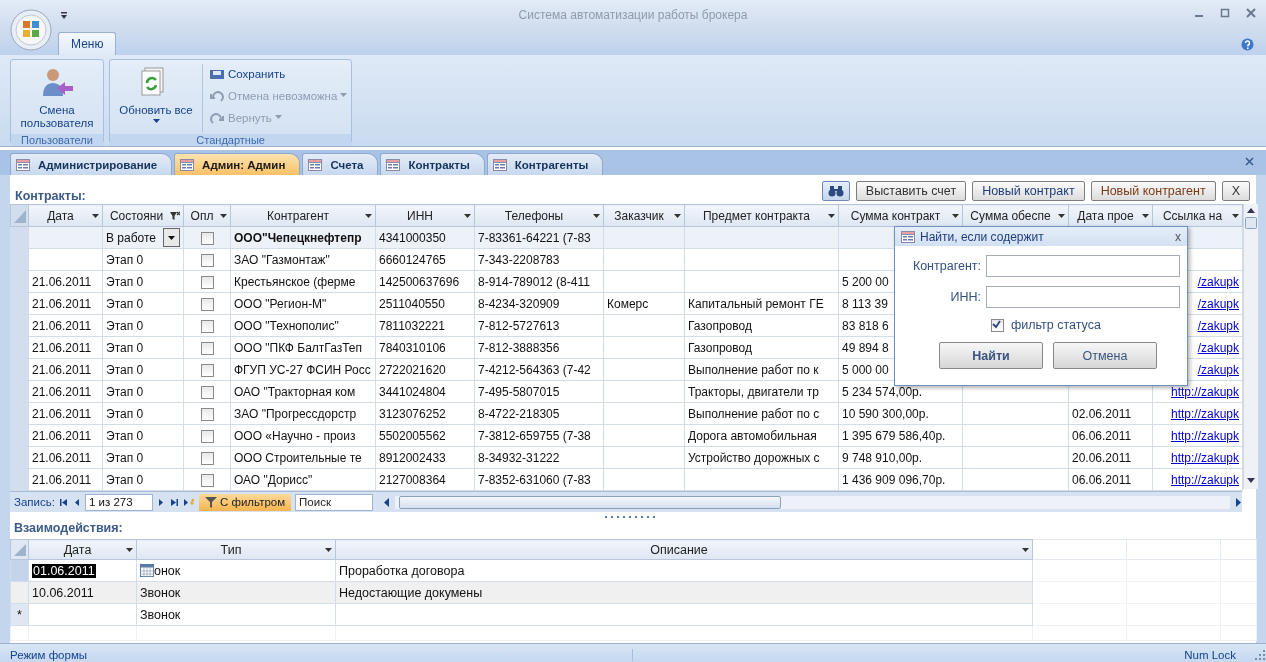 Image resolution: width=1266 pixels, height=662 pixels. Describe the element at coordinates (91, 164) in the screenshot. I see `document-tab: Администрирование` at that location.